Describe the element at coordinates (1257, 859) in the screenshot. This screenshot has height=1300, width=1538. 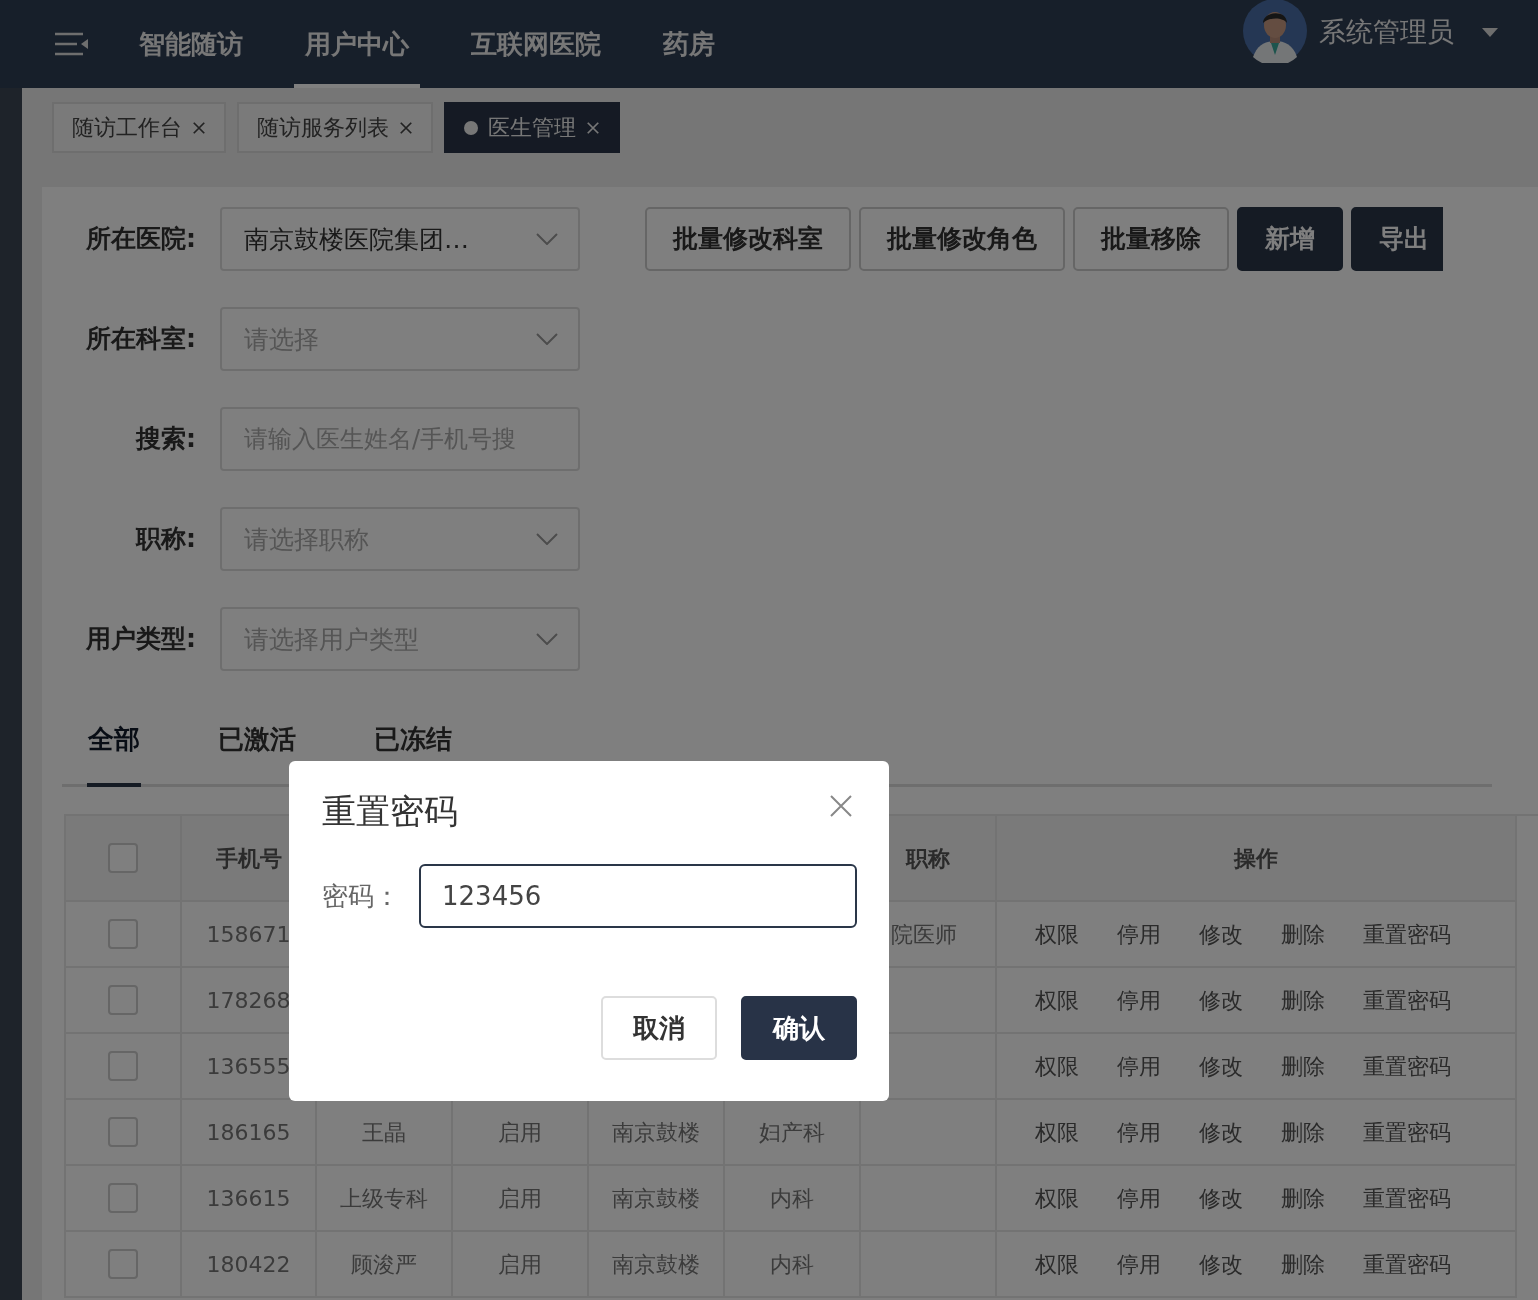
I see `column-header: 操作` at that location.